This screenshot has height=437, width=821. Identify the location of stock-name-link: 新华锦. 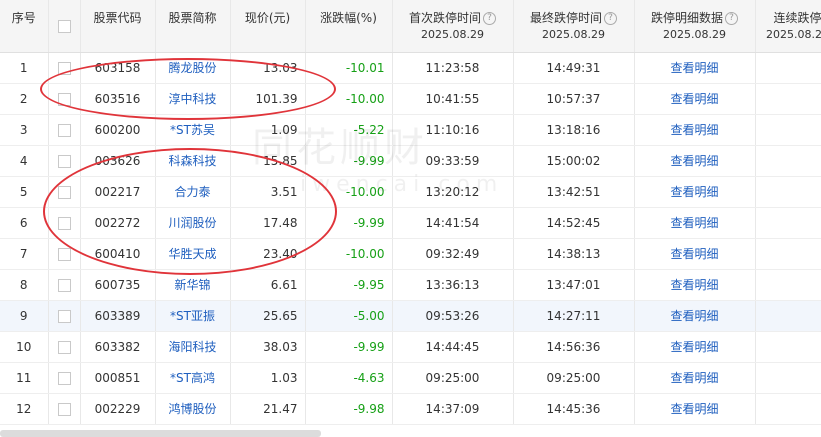
(193, 285).